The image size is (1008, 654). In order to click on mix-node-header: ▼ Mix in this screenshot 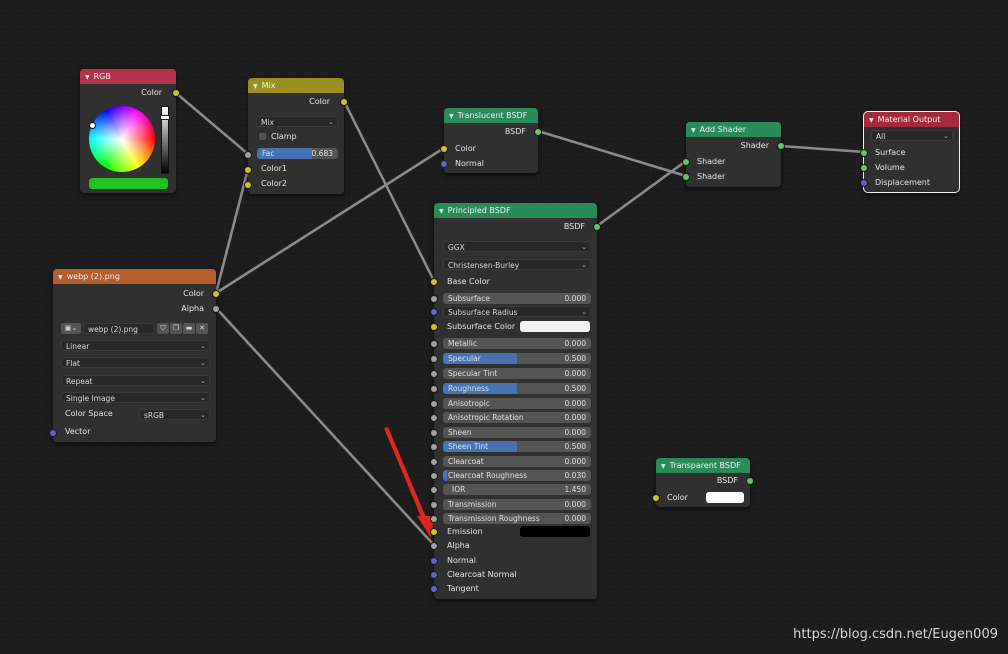, I will do `click(296, 85)`.